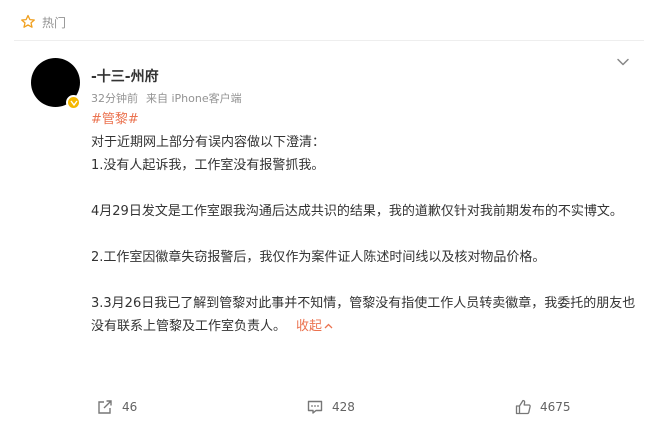 This screenshot has height=435, width=658. I want to click on like-button: 4675, so click(542, 407).